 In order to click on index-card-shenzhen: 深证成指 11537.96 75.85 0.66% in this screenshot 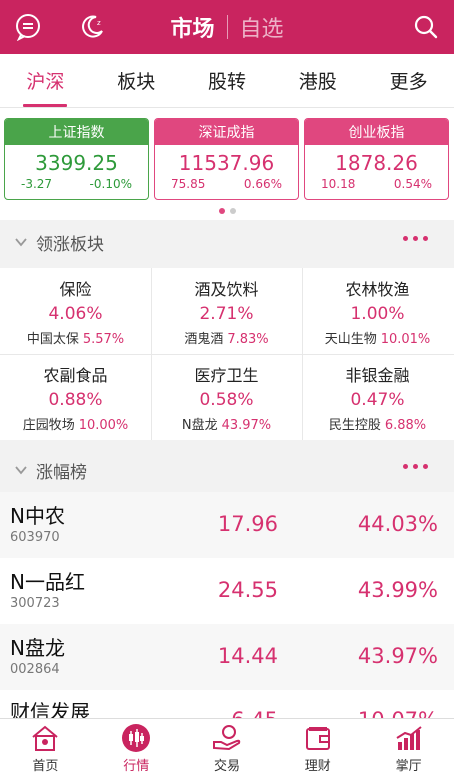, I will do `click(226, 159)`.